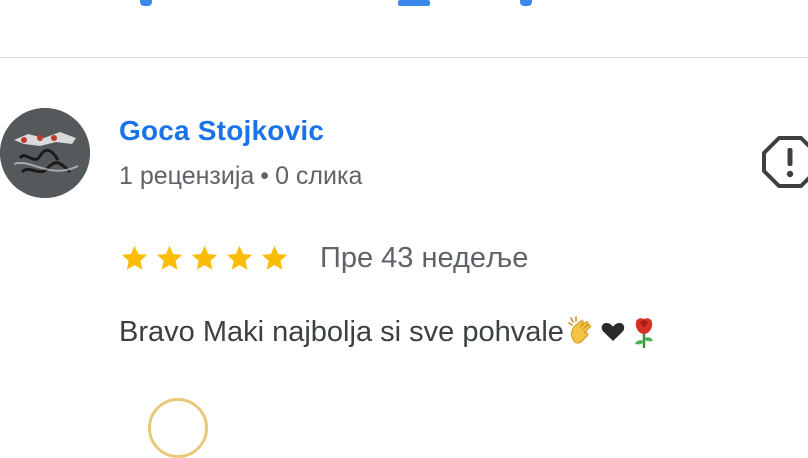 The image size is (808, 458). I want to click on rating-row: Пре 43 недеље, so click(323, 258).